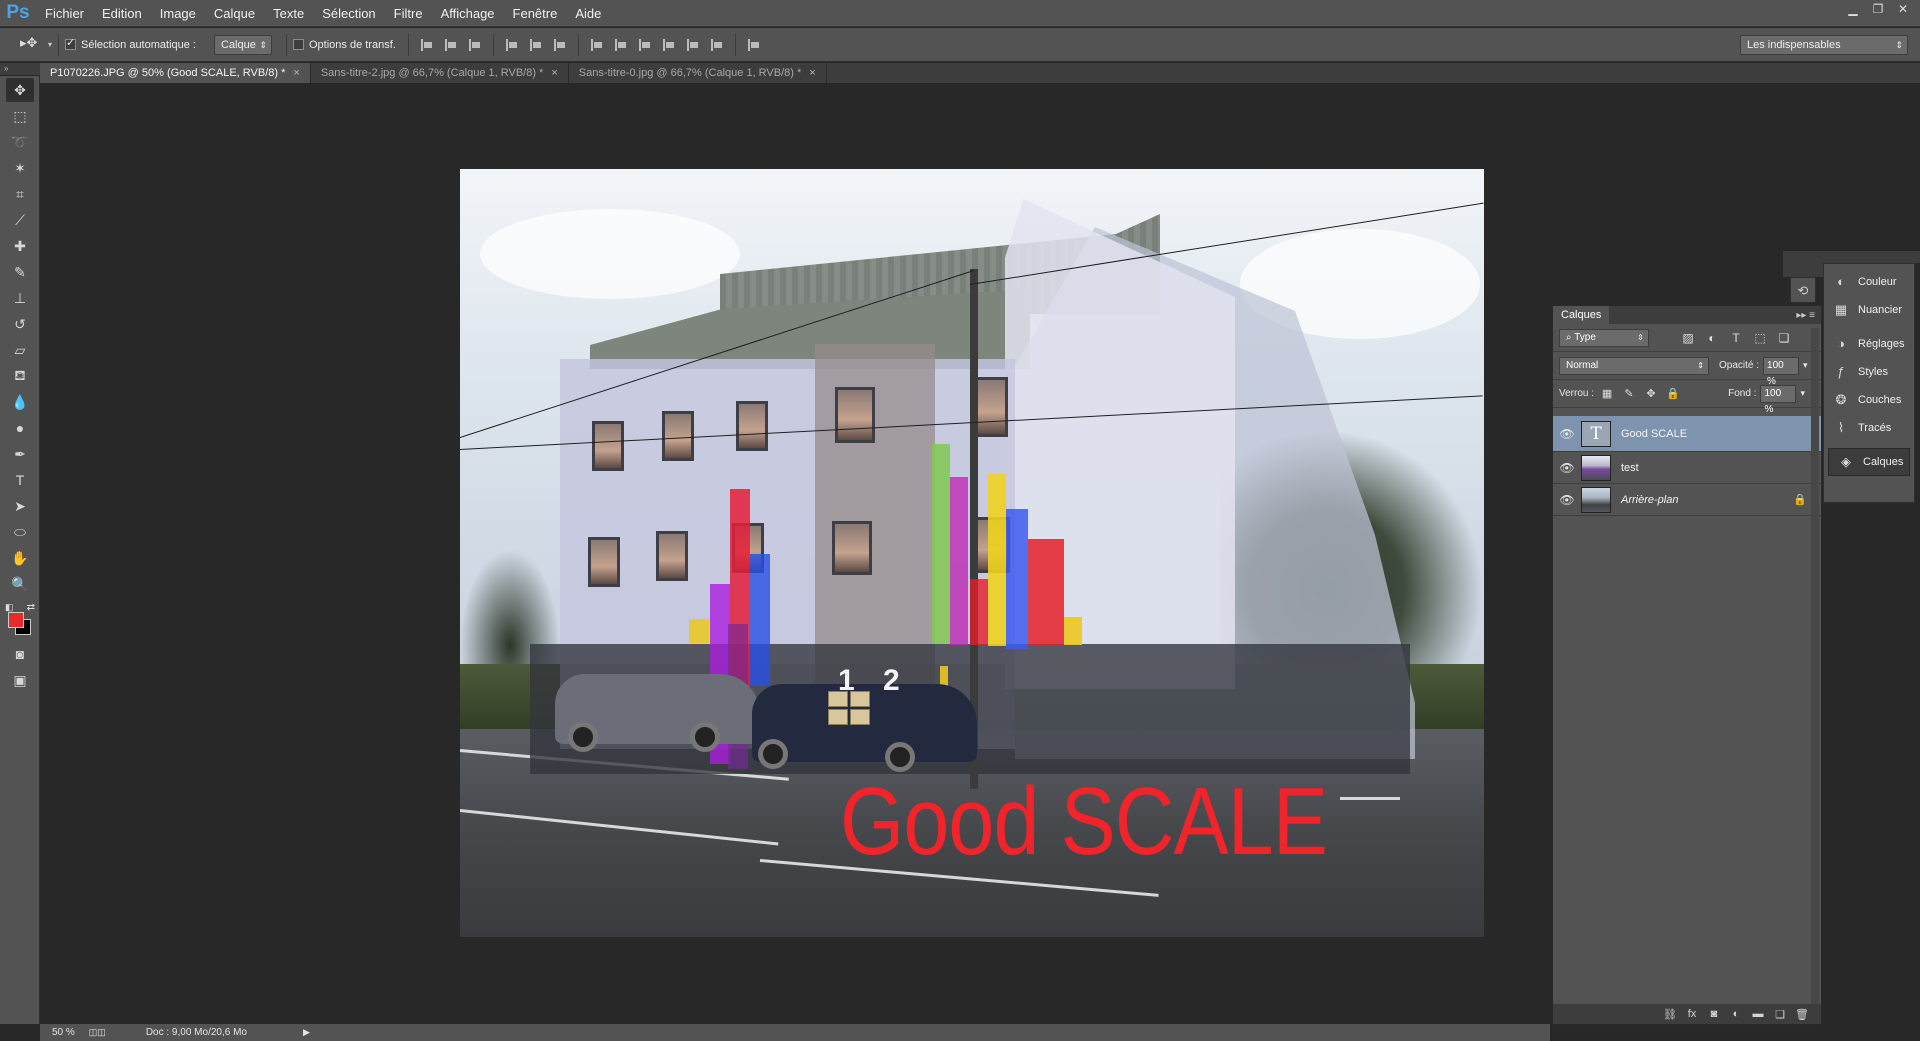 This screenshot has height=1041, width=1920. I want to click on minimize-button: ▁, so click(1853, 9).